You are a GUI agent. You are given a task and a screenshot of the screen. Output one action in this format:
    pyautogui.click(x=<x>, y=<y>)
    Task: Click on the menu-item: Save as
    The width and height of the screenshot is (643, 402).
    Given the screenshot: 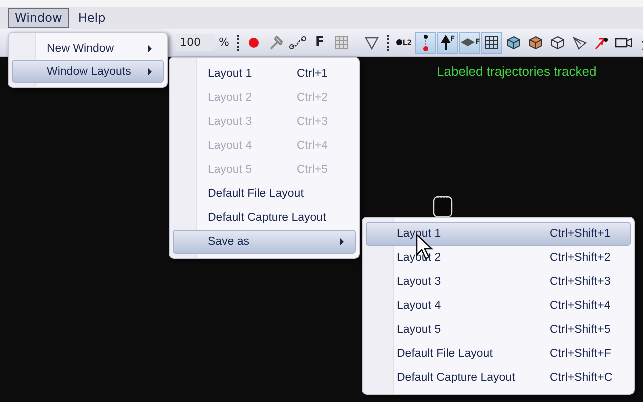 What is the action you would take?
    pyautogui.click(x=264, y=242)
    